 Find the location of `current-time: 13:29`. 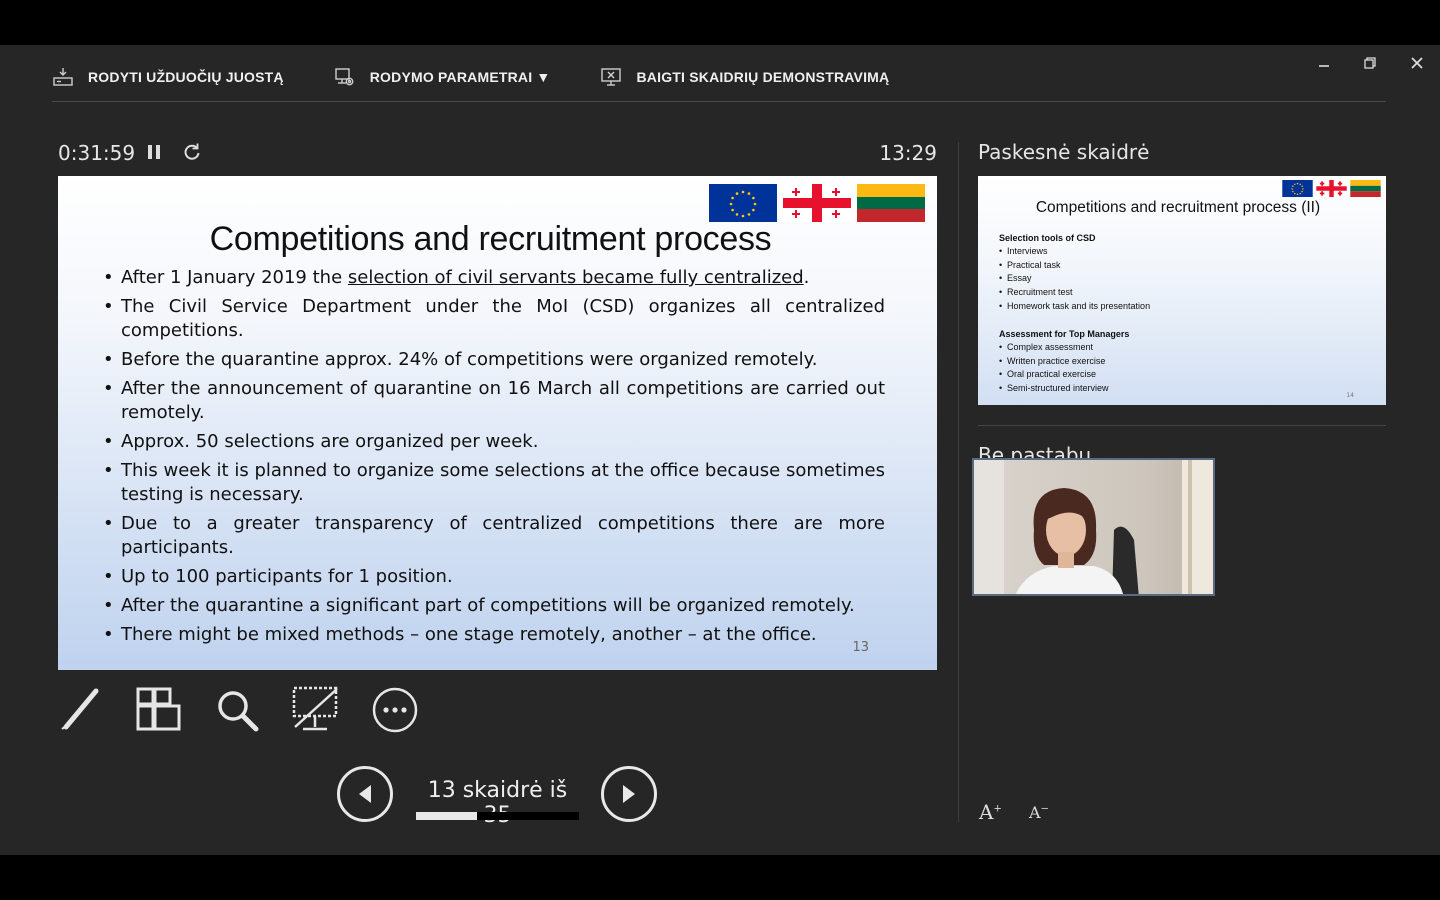

current-time: 13:29 is located at coordinates (908, 153).